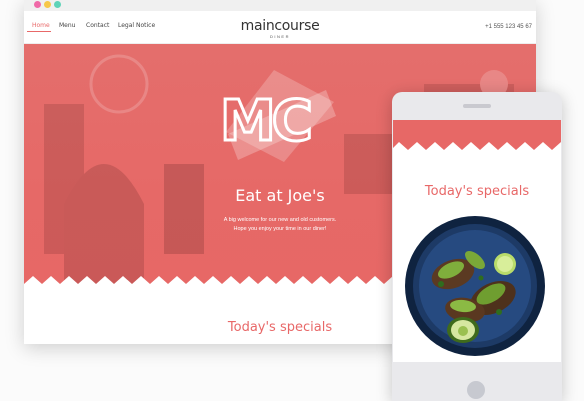 Image resolution: width=584 pixels, height=401 pixels. Describe the element at coordinates (47, 4) in the screenshot. I see `window-minimize-dot` at that location.